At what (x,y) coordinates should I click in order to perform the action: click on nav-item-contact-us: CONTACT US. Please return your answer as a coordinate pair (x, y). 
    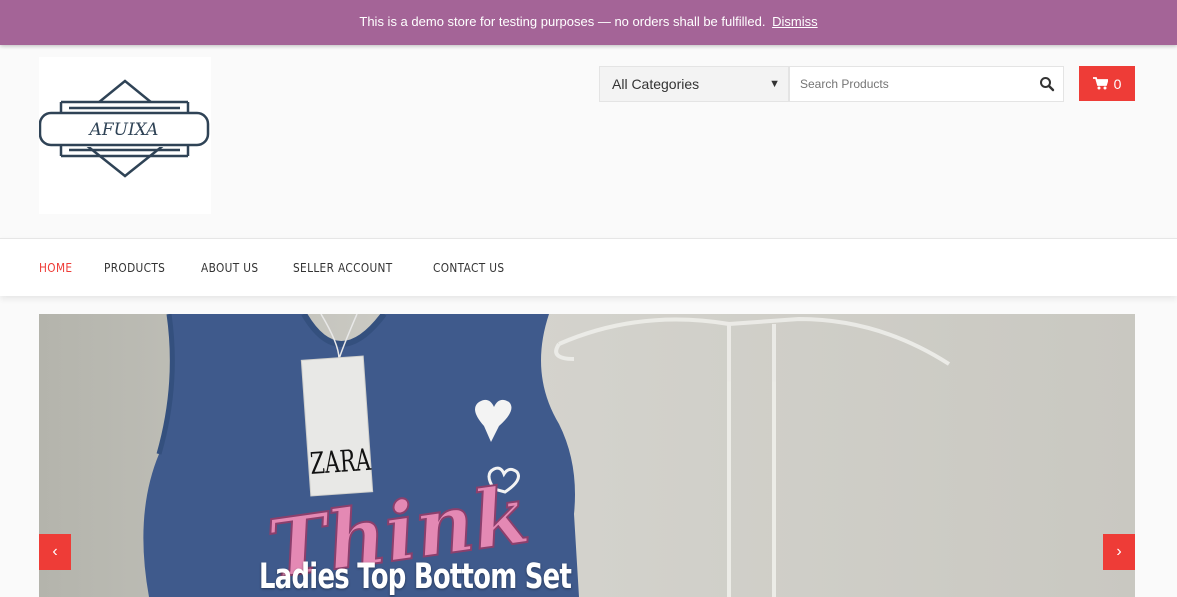
    Looking at the image, I should click on (468, 268).